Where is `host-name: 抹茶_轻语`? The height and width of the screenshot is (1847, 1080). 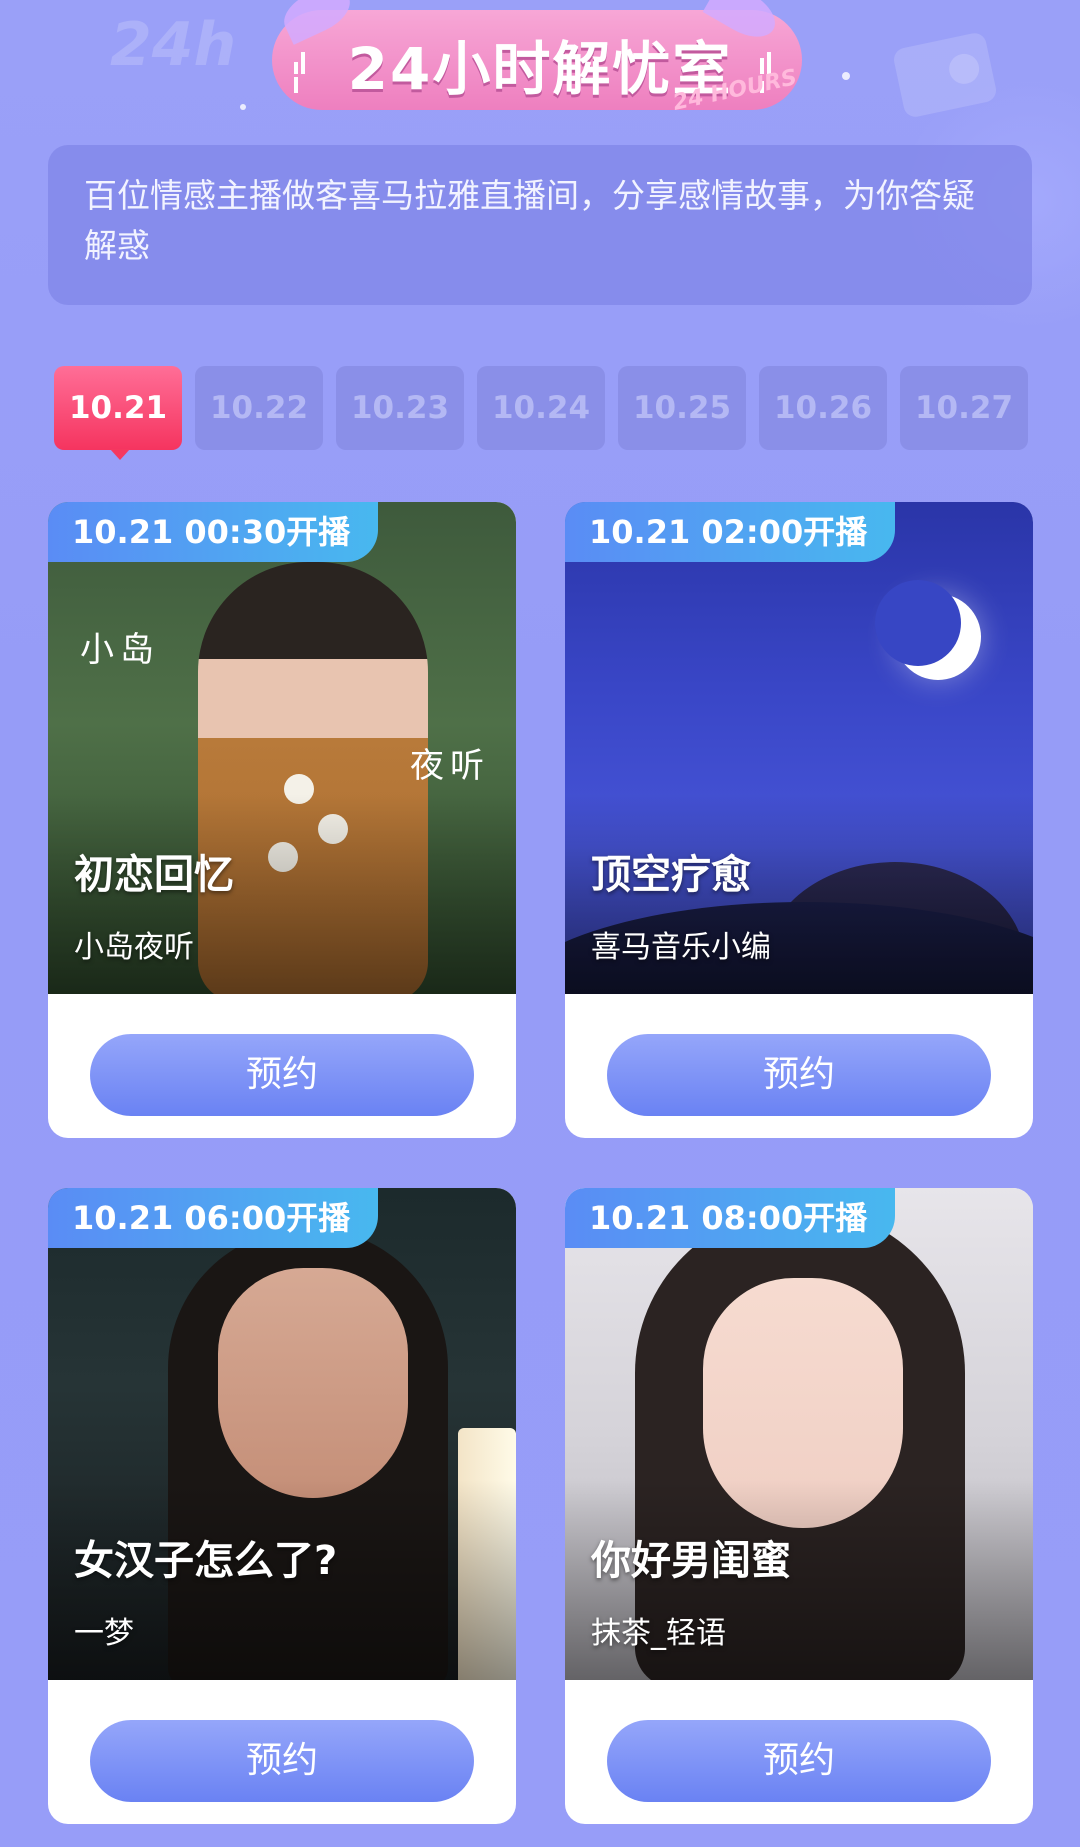
host-name: 抹茶_轻语 is located at coordinates (658, 1633).